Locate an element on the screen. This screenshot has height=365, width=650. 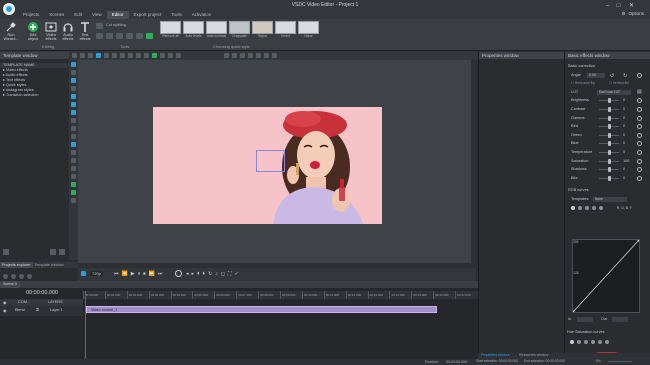
align-left-icon is located at coordinates (226, 55).